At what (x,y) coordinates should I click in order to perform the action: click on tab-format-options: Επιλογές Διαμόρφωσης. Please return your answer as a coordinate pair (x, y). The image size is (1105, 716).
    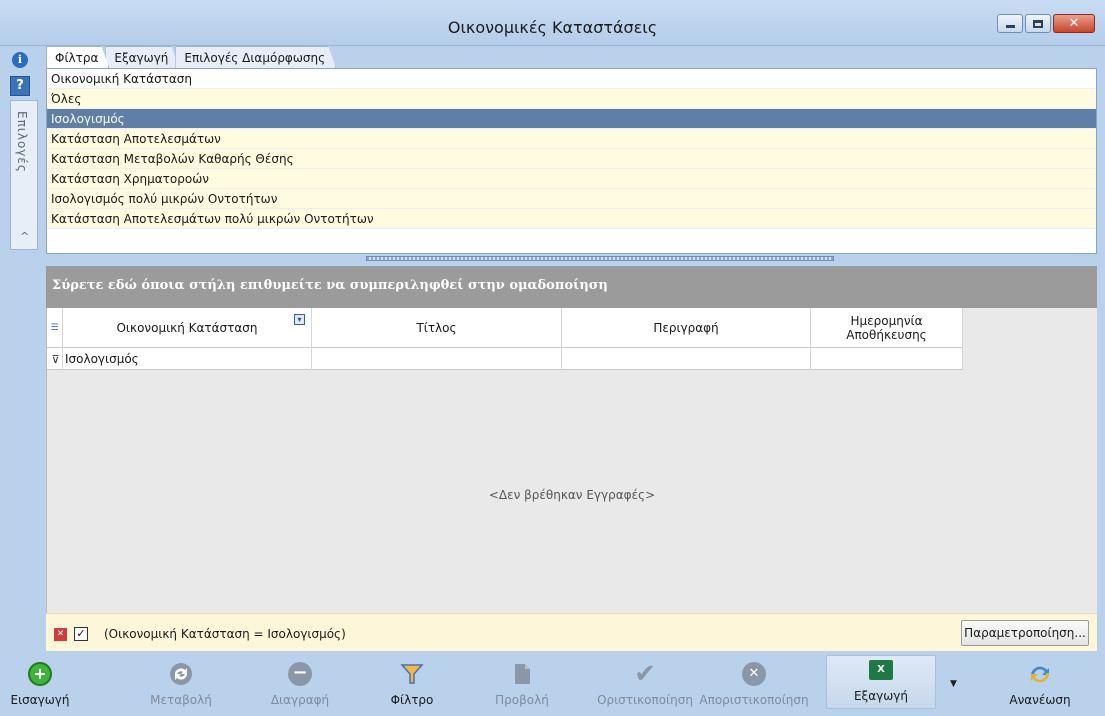
    Looking at the image, I should click on (255, 57).